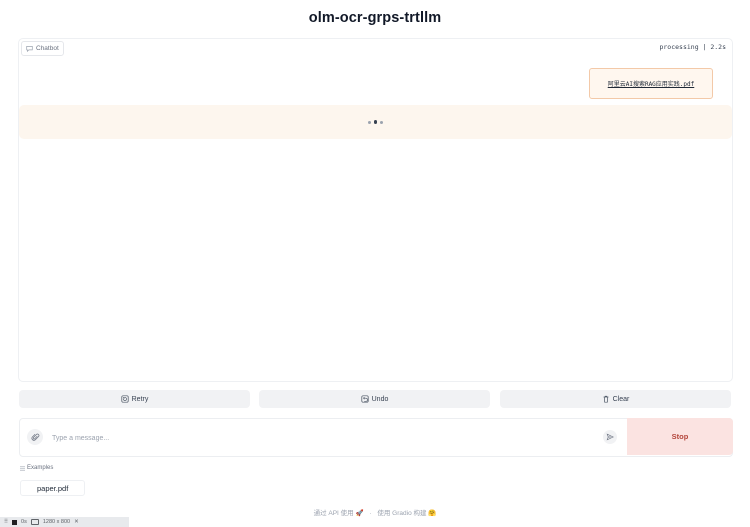 The image size is (750, 527). Describe the element at coordinates (15, 522) in the screenshot. I see `record-icon` at that location.